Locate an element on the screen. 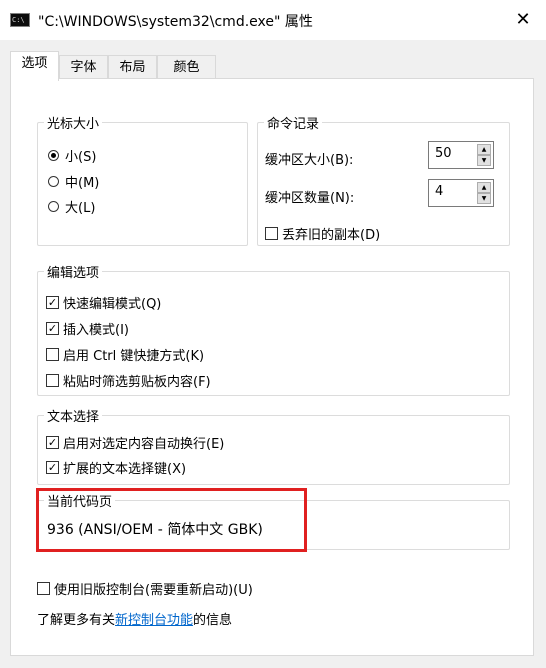 This screenshot has width=546, height=668. title-bar: C:\ "C:\WINDOWS\system32\cmd.exe" 属性 ✕ is located at coordinates (273, 20).